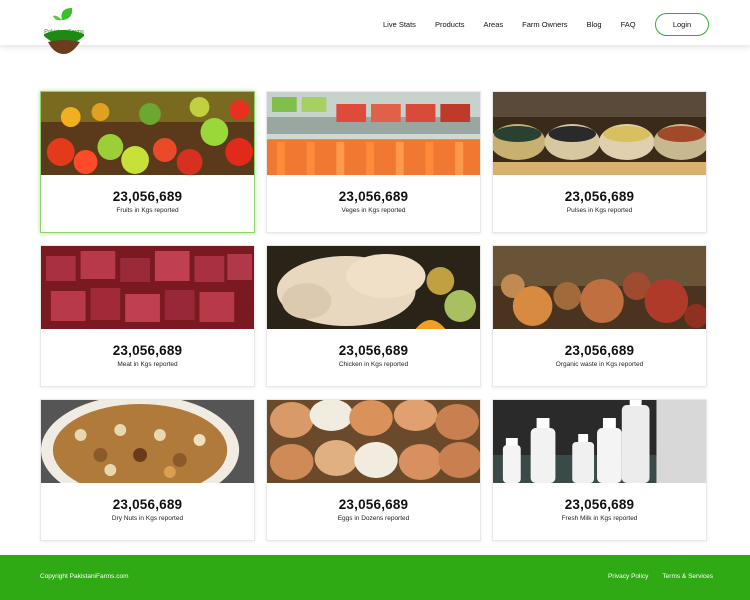 This screenshot has width=750, height=600. What do you see at coordinates (147, 287) in the screenshot?
I see `meat-image` at bounding box center [147, 287].